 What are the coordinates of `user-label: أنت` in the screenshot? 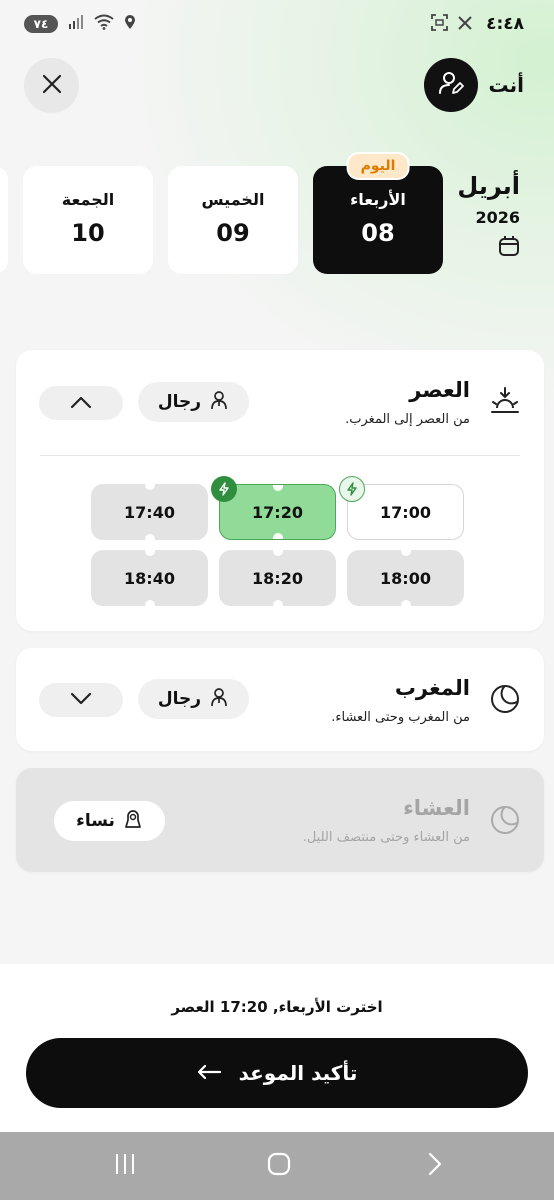 It's located at (506, 85).